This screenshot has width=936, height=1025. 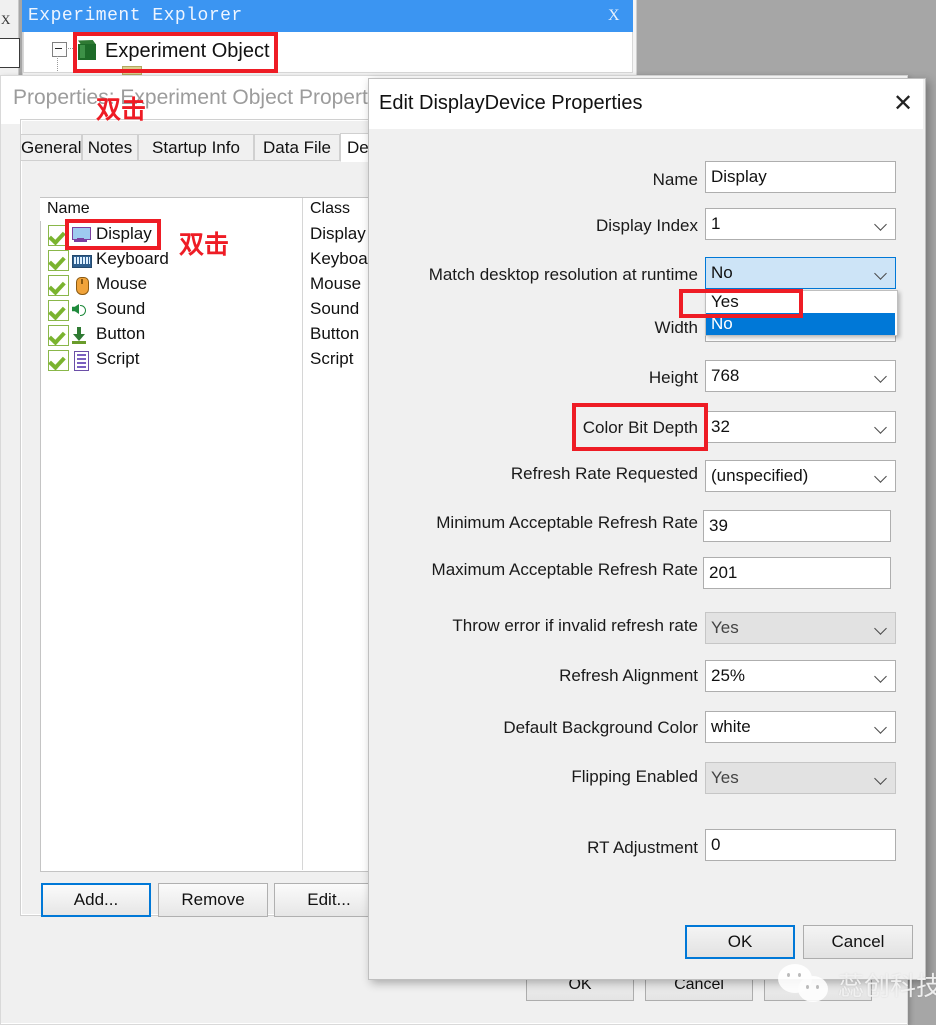 I want to click on flipping-enabled-combo: Yes, so click(x=800, y=778).